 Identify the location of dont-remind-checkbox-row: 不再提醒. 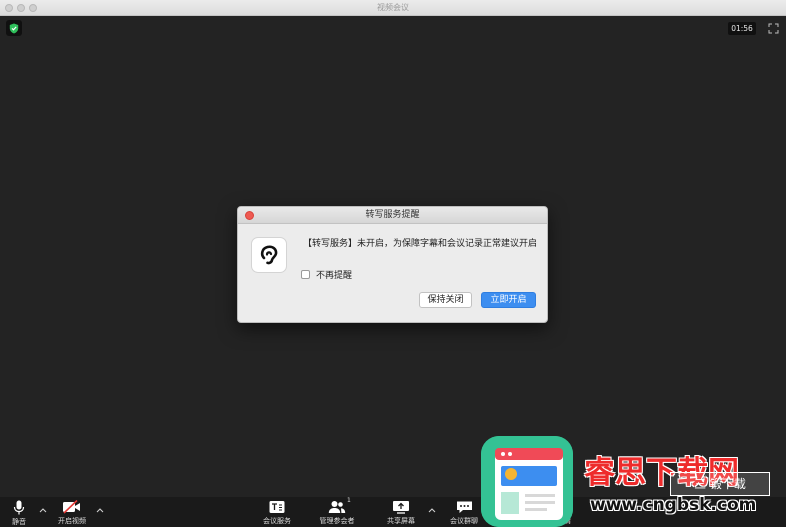
(326, 274).